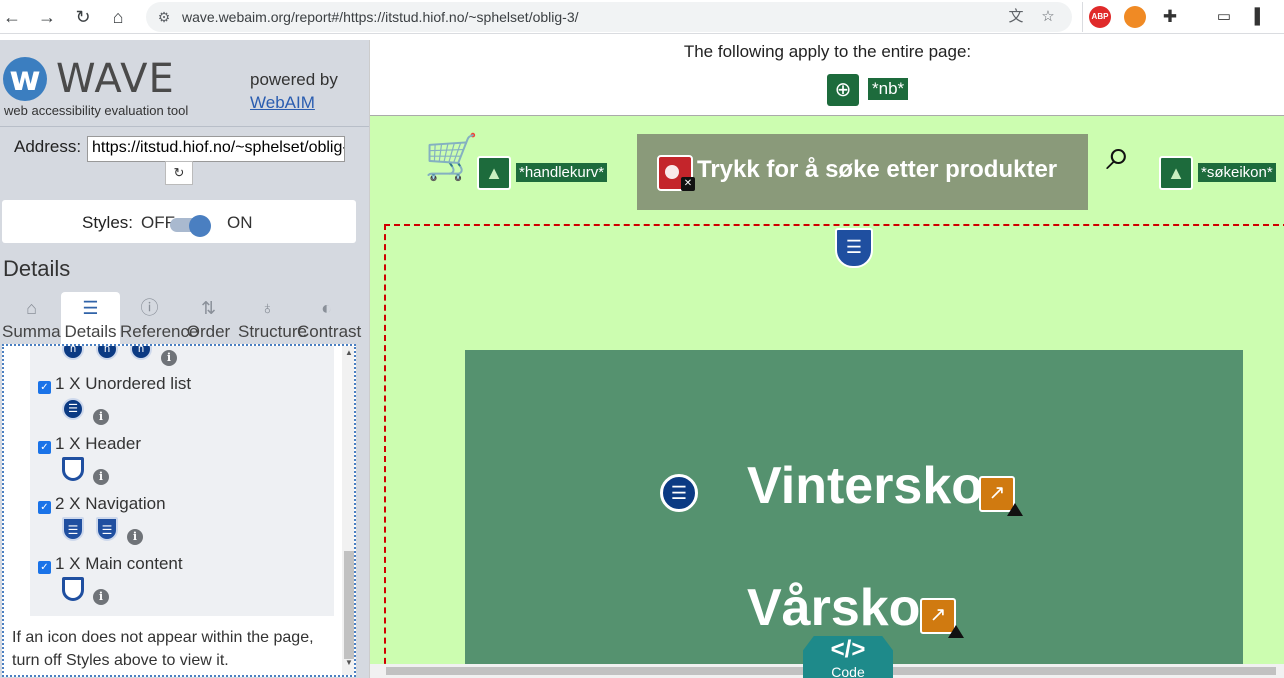  I want to click on magnifier-search-icon: ⌕, so click(1131, 155).